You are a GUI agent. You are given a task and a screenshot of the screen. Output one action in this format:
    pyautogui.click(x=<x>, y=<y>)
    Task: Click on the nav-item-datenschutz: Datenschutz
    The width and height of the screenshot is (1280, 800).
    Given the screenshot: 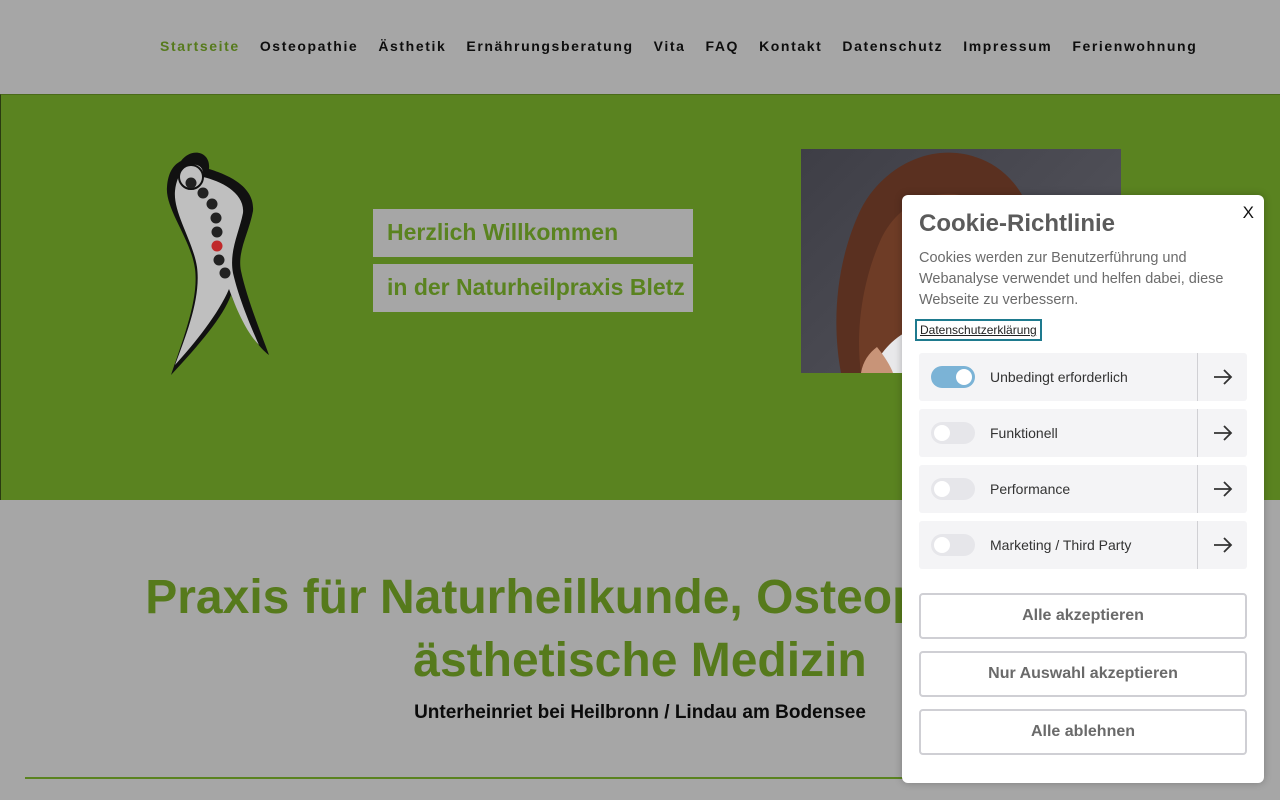 What is the action you would take?
    pyautogui.click(x=892, y=46)
    